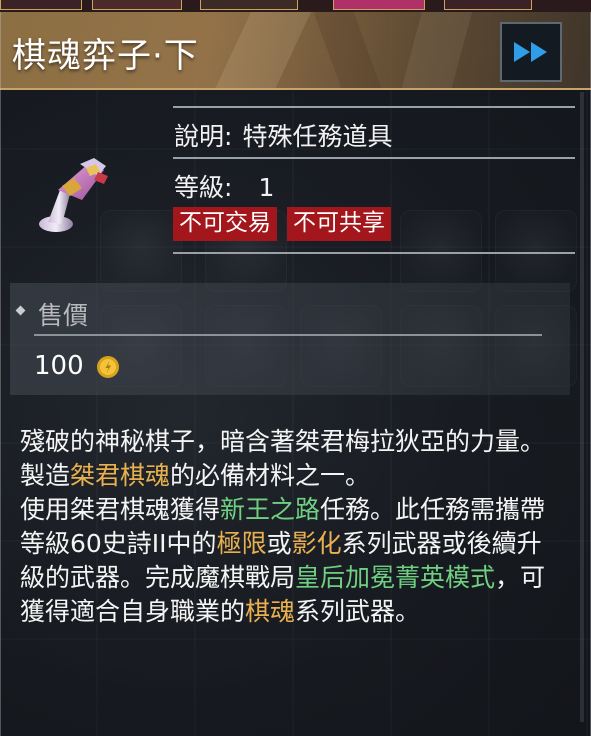 The height and width of the screenshot is (736, 591). Describe the element at coordinates (279, 543) in the screenshot. I see `description-text: 或` at that location.